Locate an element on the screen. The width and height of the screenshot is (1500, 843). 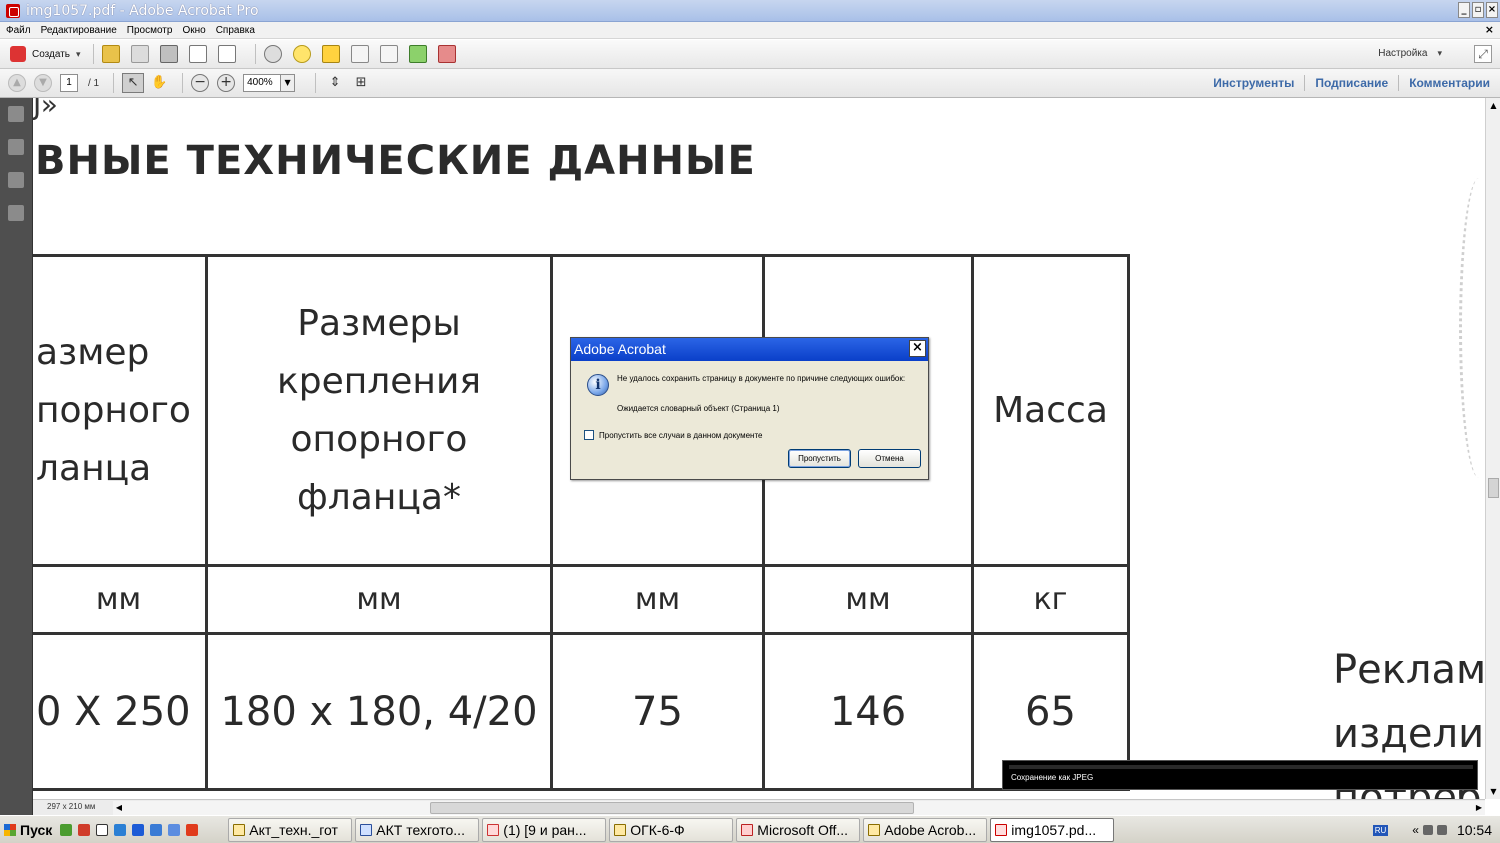
desktop-icon is located at coordinates (102, 829).